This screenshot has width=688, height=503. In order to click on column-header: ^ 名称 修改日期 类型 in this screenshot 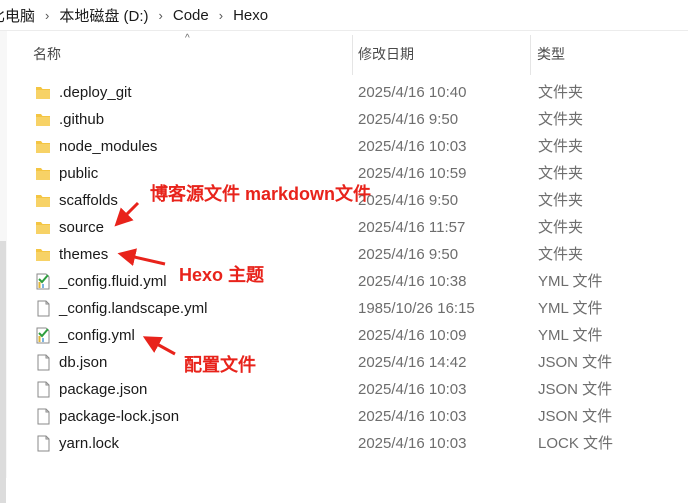, I will do `click(347, 54)`.